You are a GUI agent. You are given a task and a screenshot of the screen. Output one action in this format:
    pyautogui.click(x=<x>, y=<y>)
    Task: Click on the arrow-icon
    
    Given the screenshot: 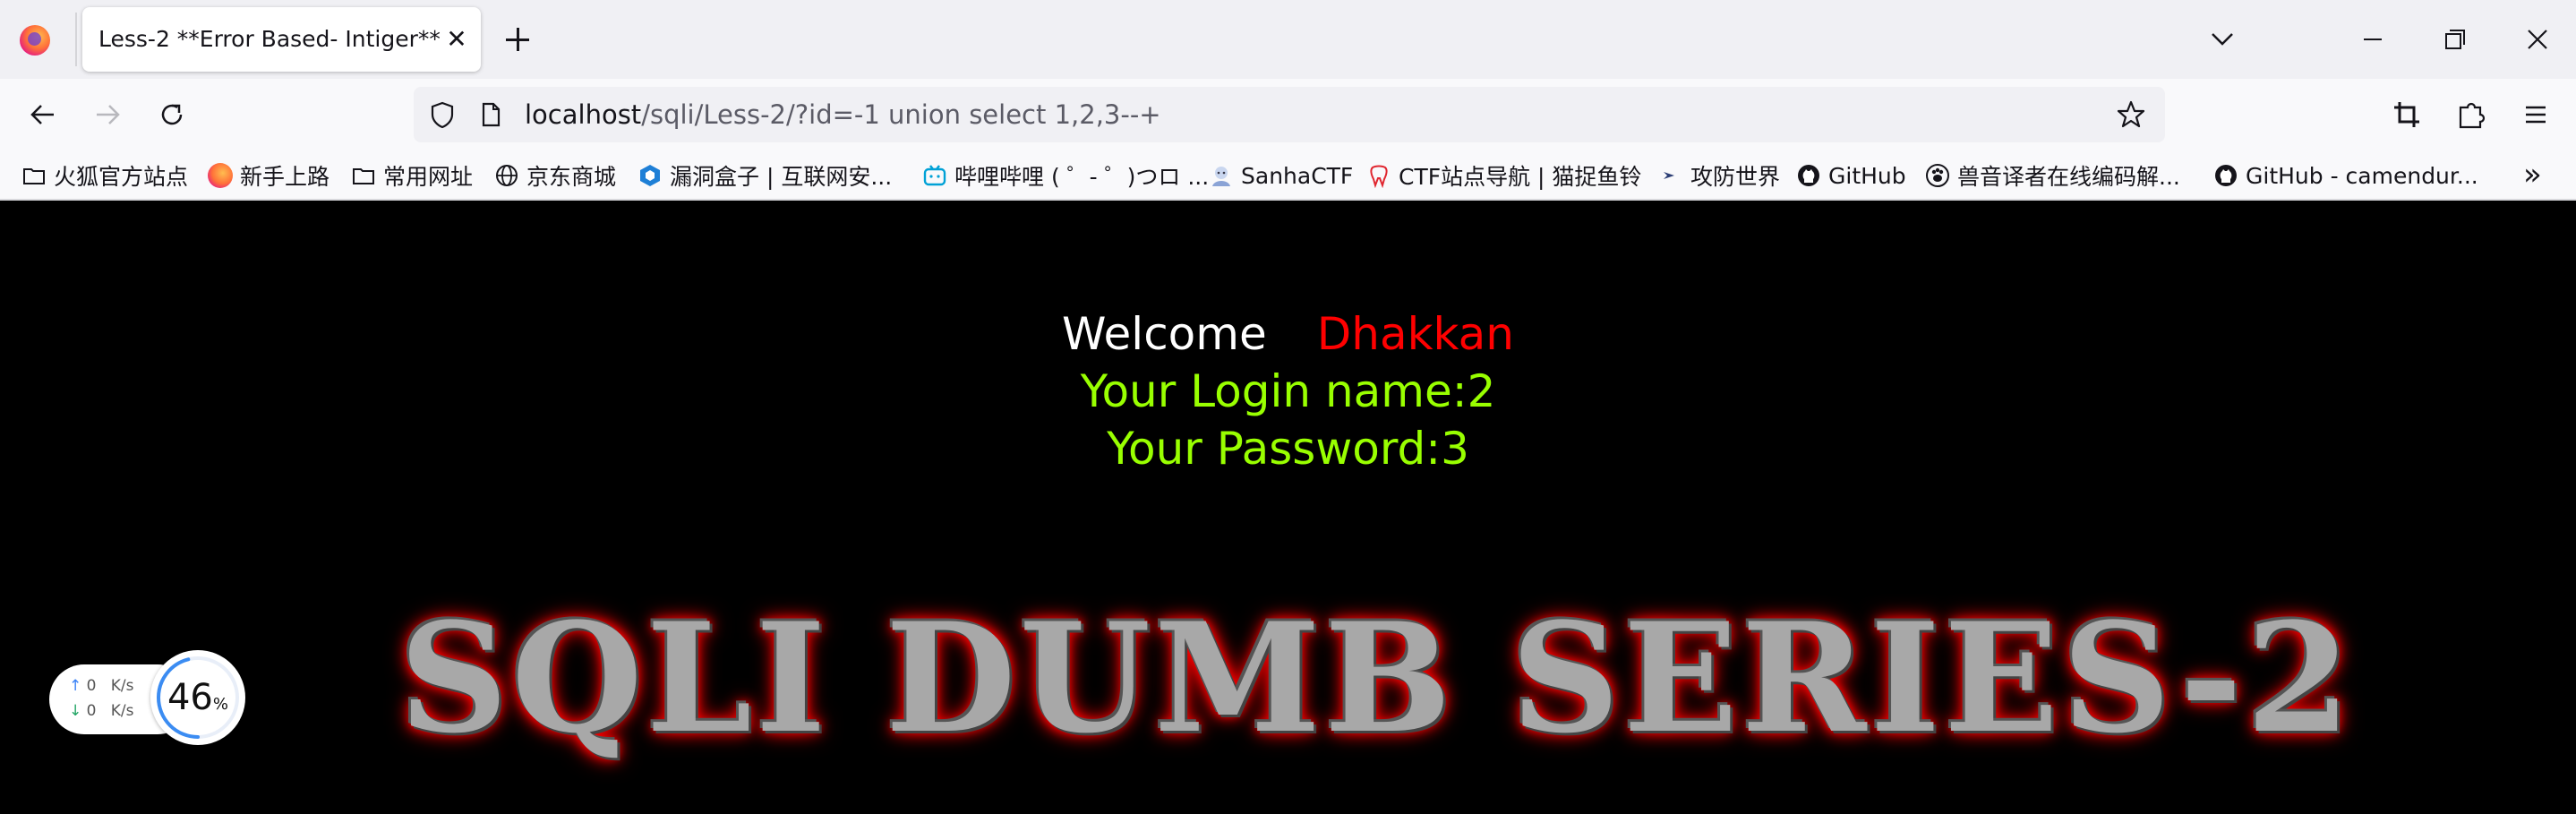 What is the action you would take?
    pyautogui.click(x=1669, y=175)
    